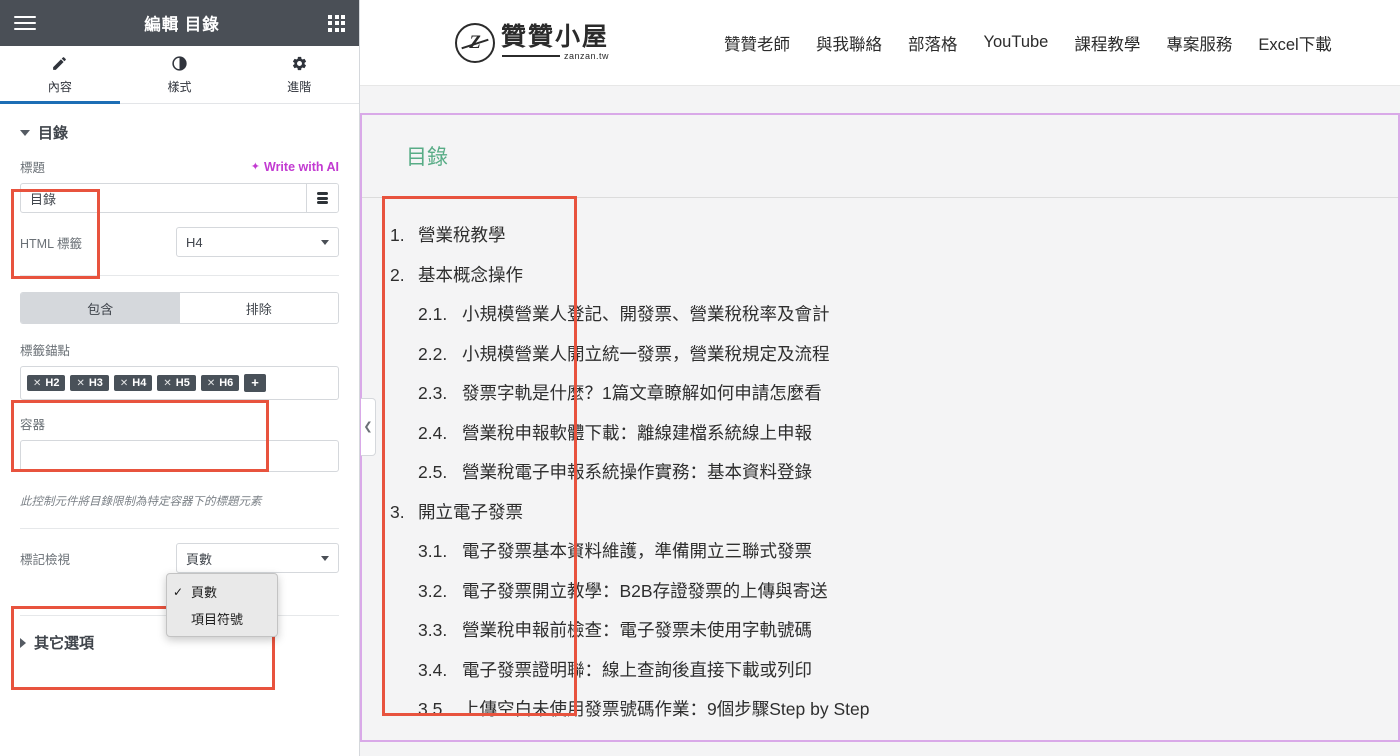 The image size is (1400, 756). Describe the element at coordinates (665, 709) in the screenshot. I see `toc-item-text: 上傳空白未使用發票號碼作業：9個步驟Step by Step` at that location.